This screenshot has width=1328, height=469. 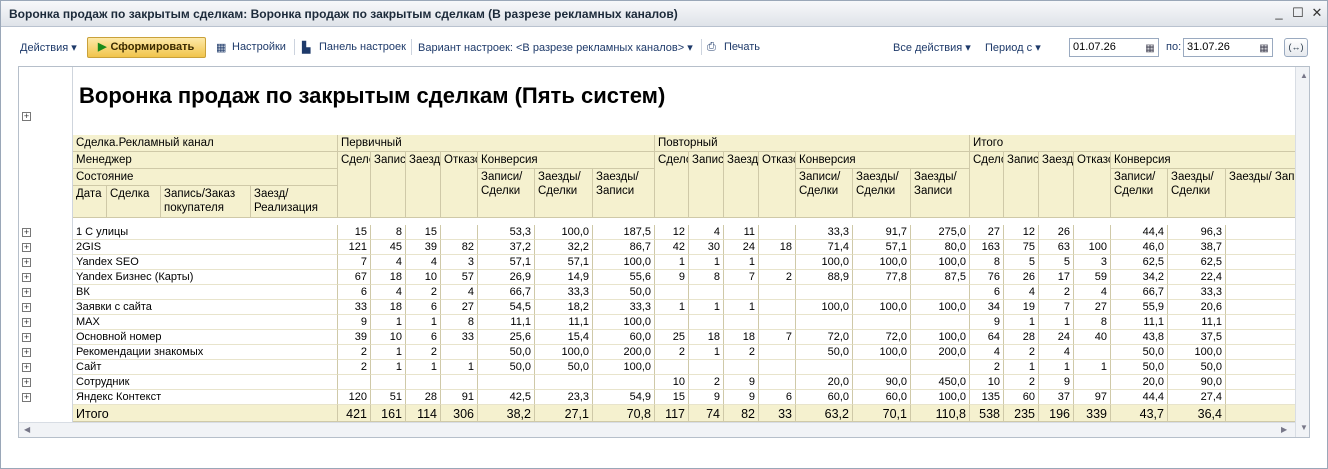 What do you see at coordinates (354, 277) in the screenshot?
I see `row-value: 67` at bounding box center [354, 277].